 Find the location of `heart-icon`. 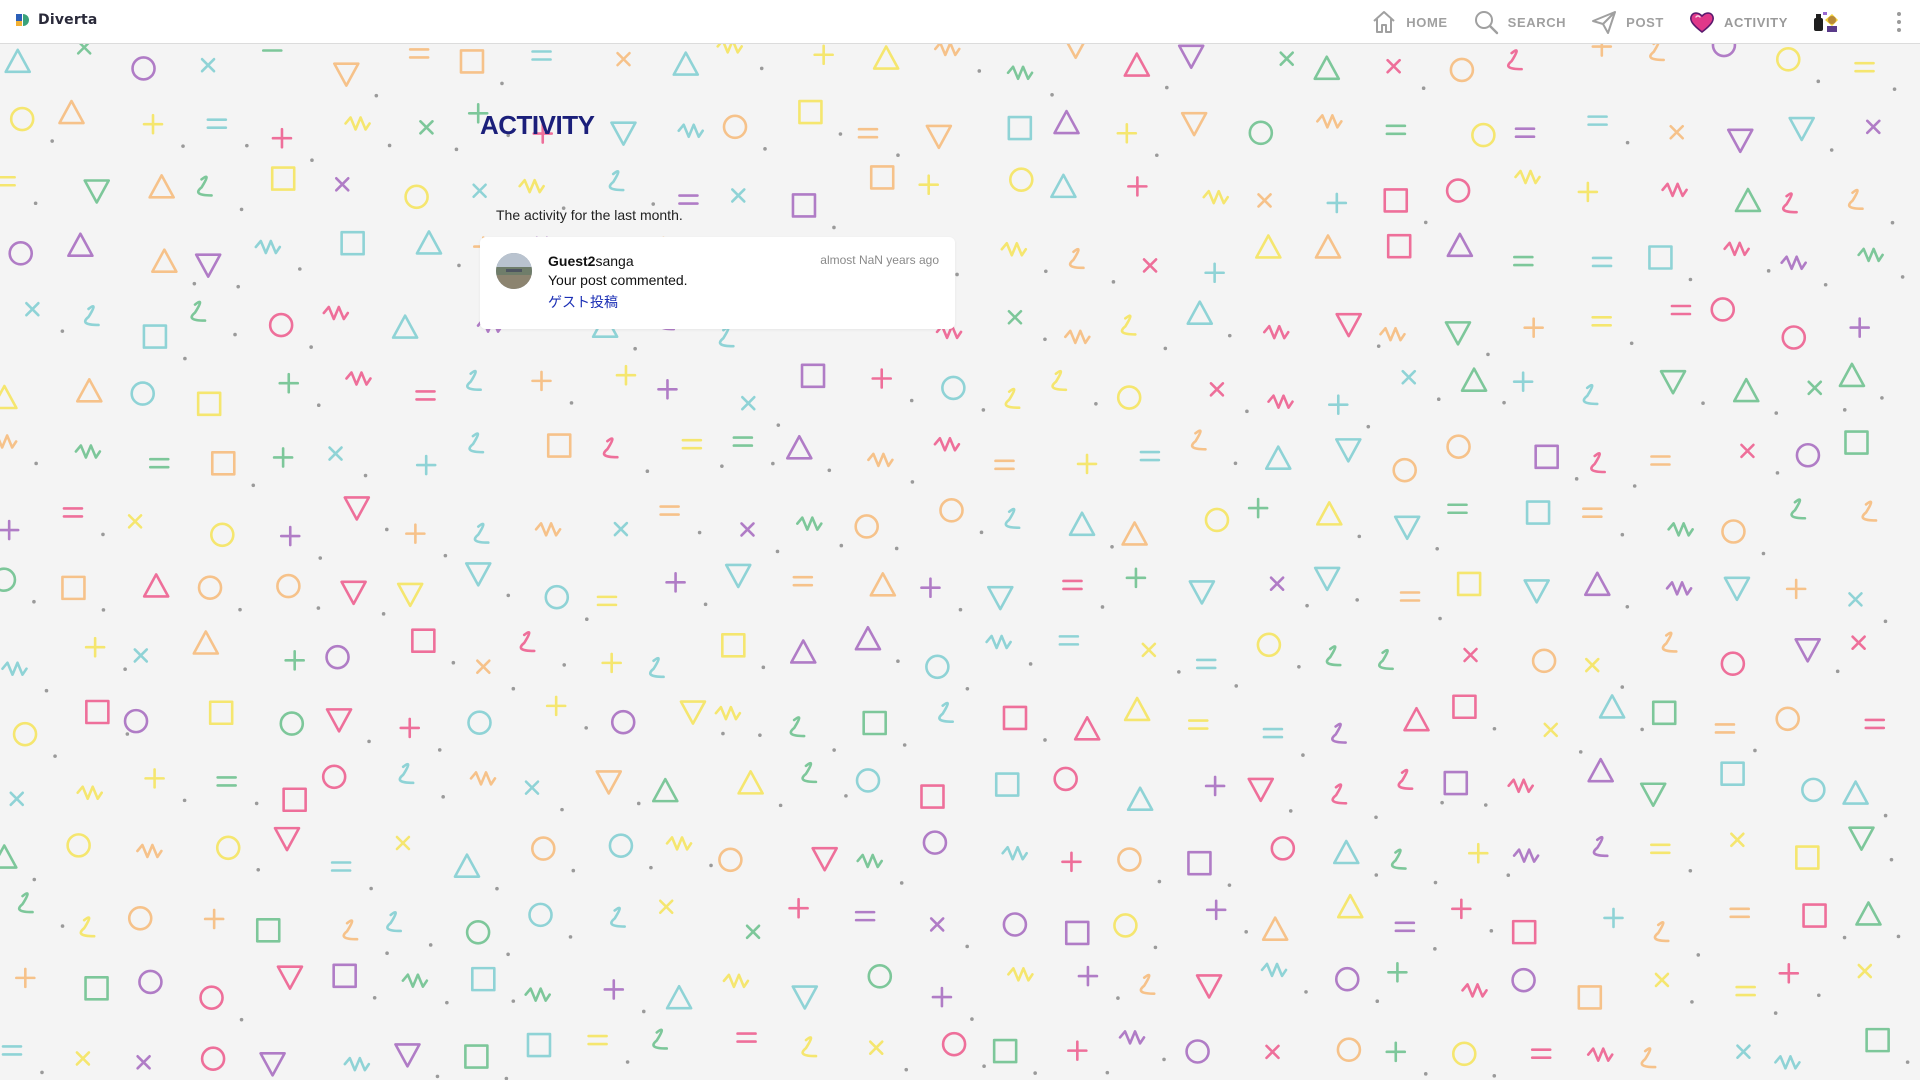

heart-icon is located at coordinates (1701, 23).